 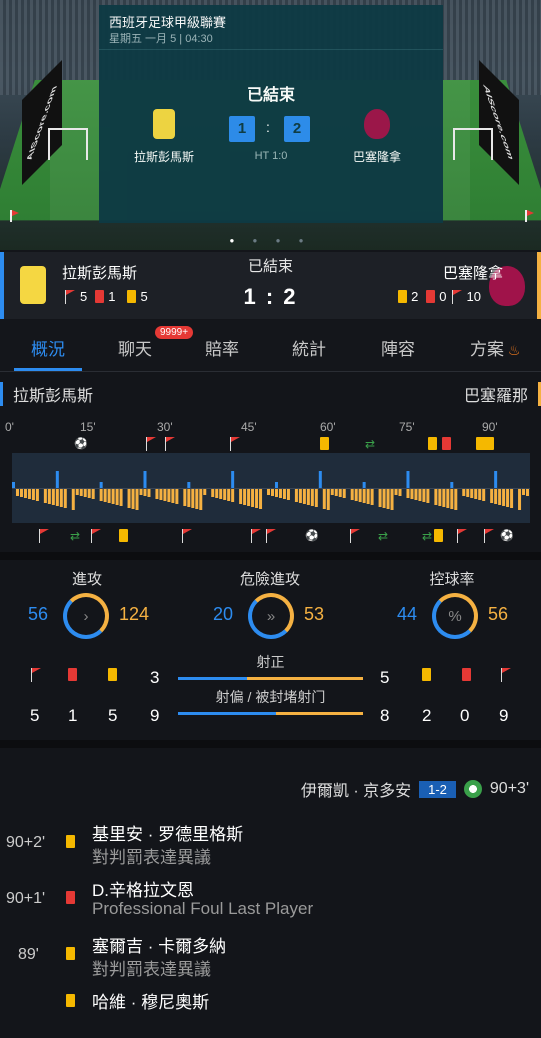 What do you see at coordinates (385, 715) in the screenshot?
I see `away-off-target: 8` at bounding box center [385, 715].